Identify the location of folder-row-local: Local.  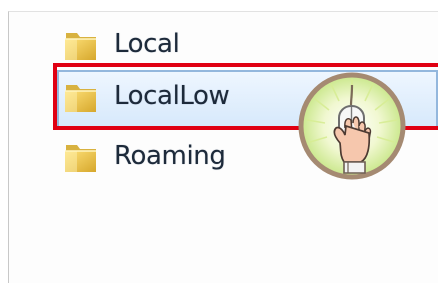
(245, 44).